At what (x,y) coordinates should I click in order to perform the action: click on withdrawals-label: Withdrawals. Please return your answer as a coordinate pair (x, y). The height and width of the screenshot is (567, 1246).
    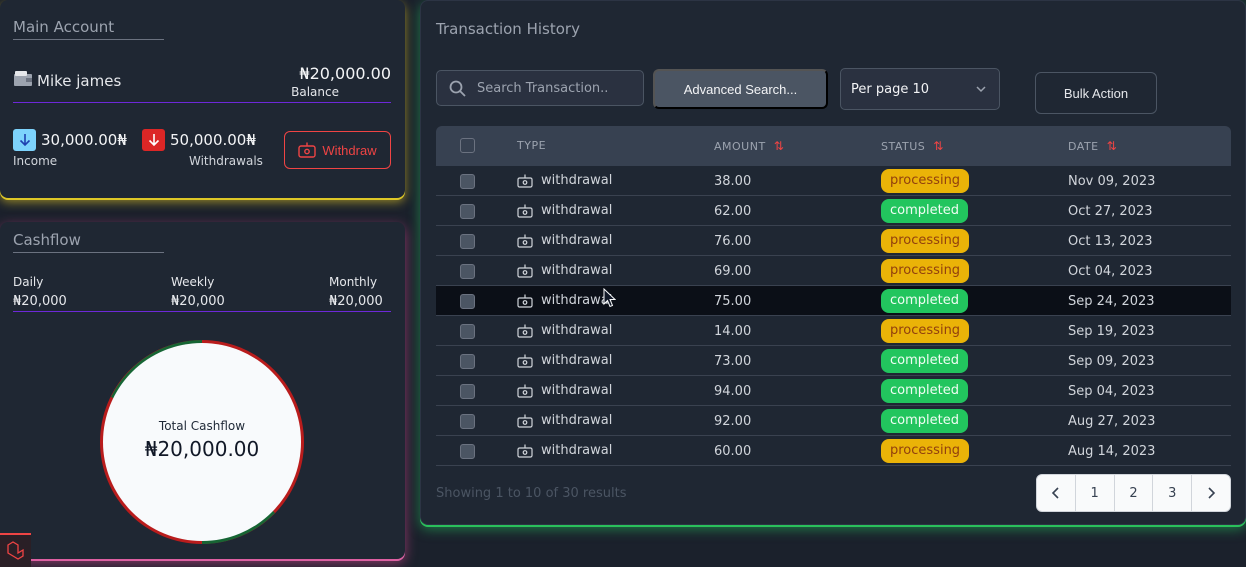
    Looking at the image, I should click on (226, 161).